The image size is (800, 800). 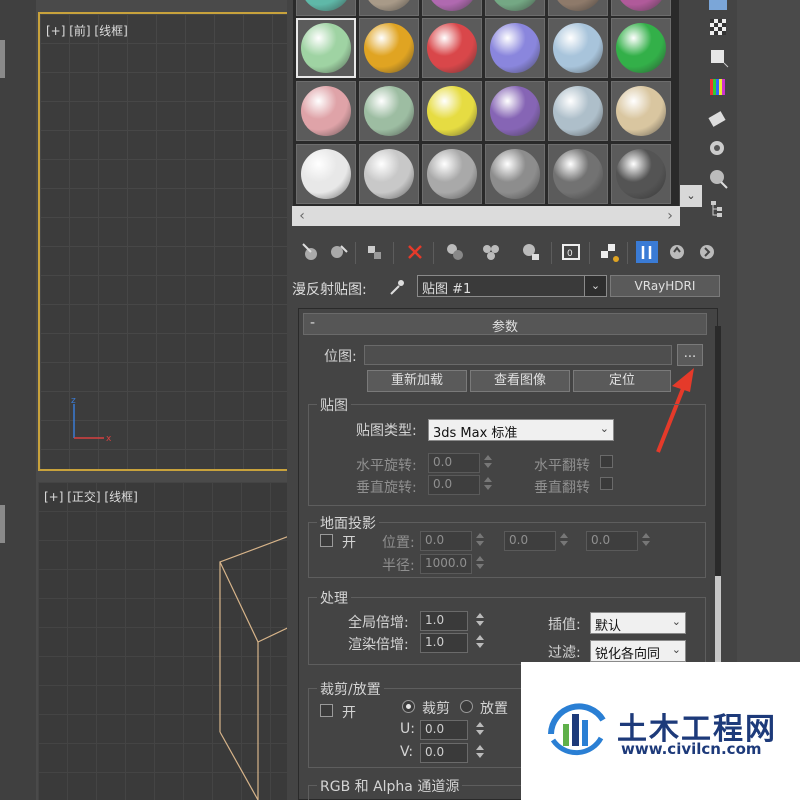 I want to click on position-z-field: 0.0, so click(x=612, y=541).